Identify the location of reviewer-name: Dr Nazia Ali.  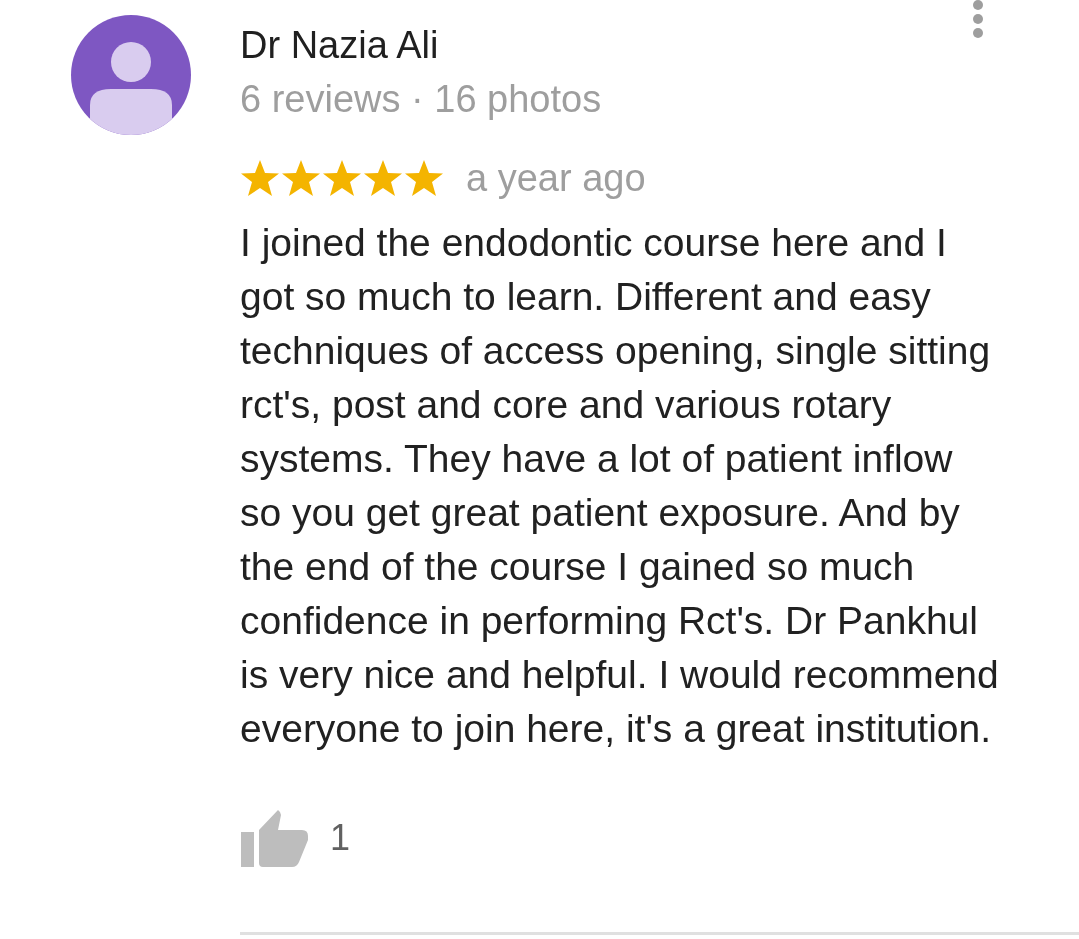
(339, 45).